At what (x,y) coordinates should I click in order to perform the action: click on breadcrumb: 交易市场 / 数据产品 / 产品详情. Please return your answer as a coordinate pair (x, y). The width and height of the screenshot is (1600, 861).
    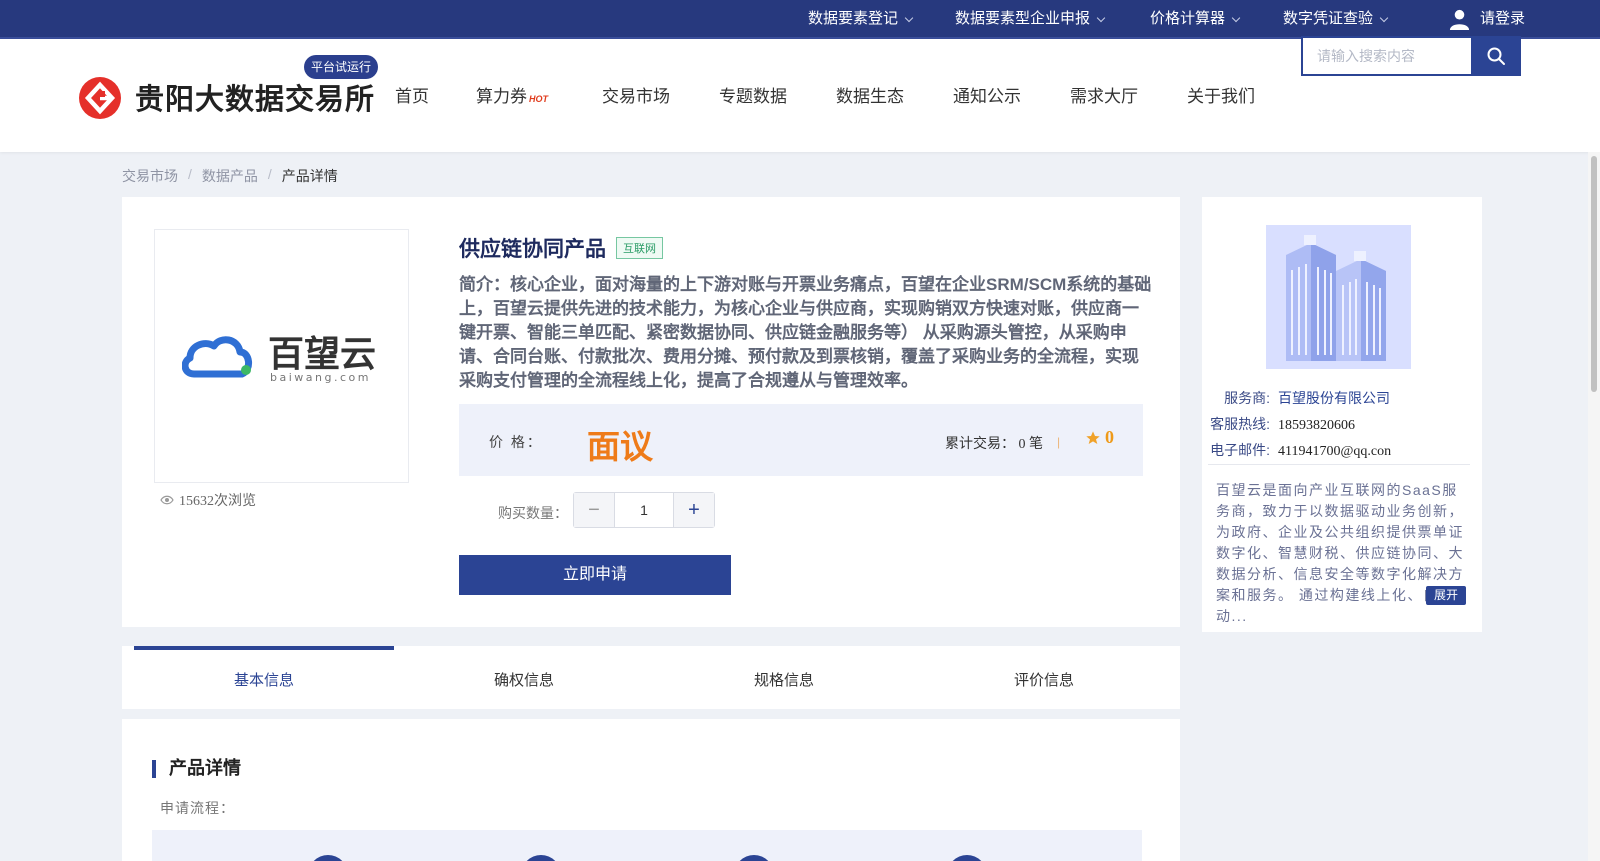
    Looking at the image, I should click on (230, 176).